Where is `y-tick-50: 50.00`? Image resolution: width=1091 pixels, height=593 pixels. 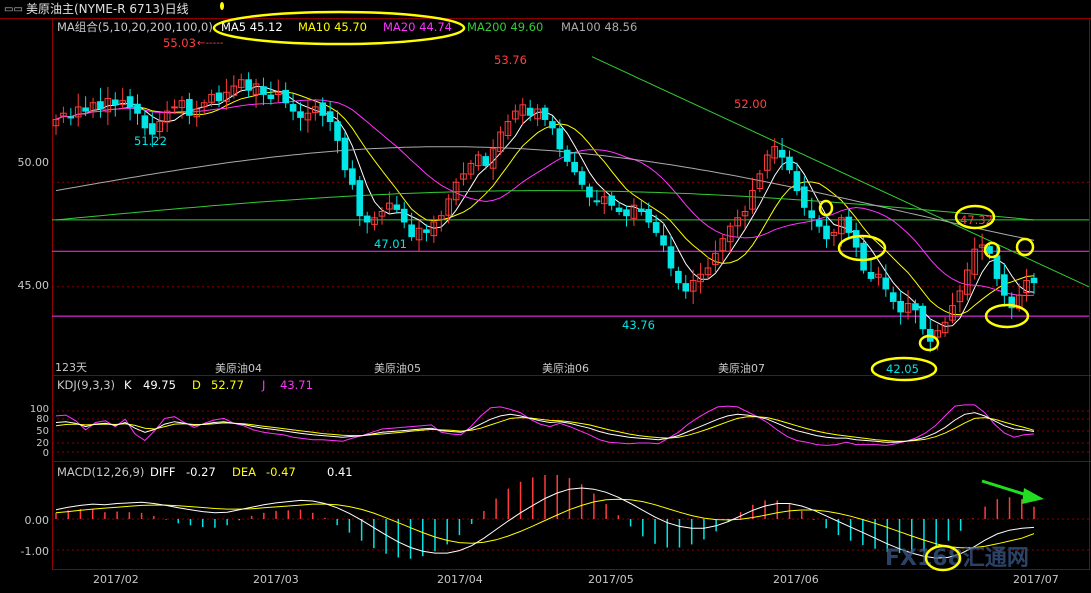
y-tick-50: 50.00 is located at coordinates (34, 162).